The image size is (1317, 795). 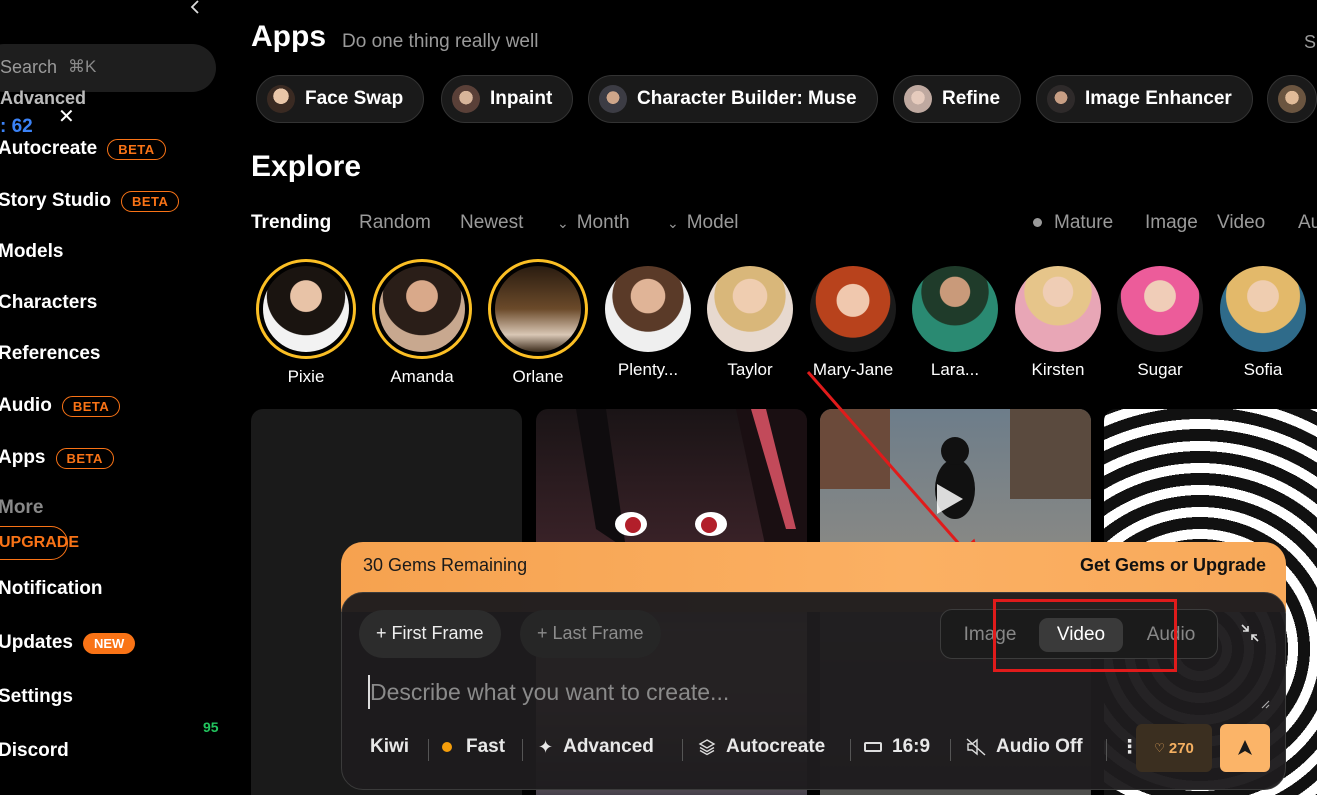 I want to click on cat-scene-icon, so click(x=955, y=464).